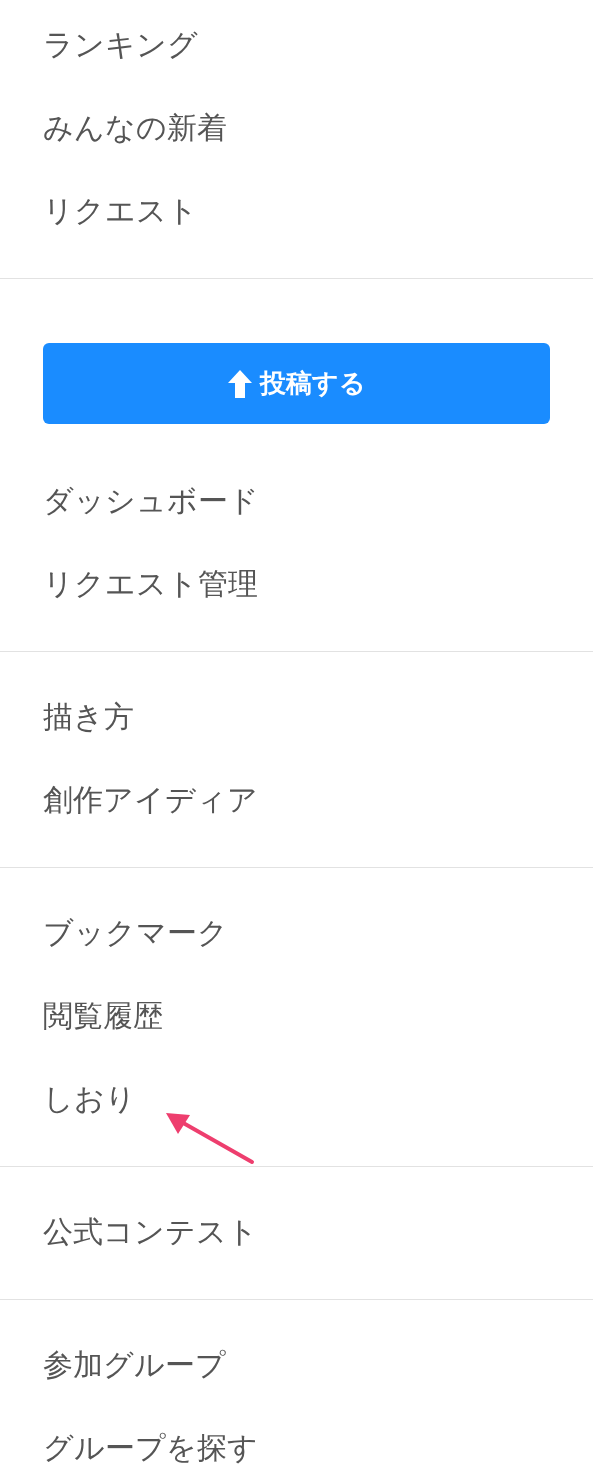 The width and height of the screenshot is (593, 1482). I want to click on menu-link: みんなの新着, so click(135, 127).